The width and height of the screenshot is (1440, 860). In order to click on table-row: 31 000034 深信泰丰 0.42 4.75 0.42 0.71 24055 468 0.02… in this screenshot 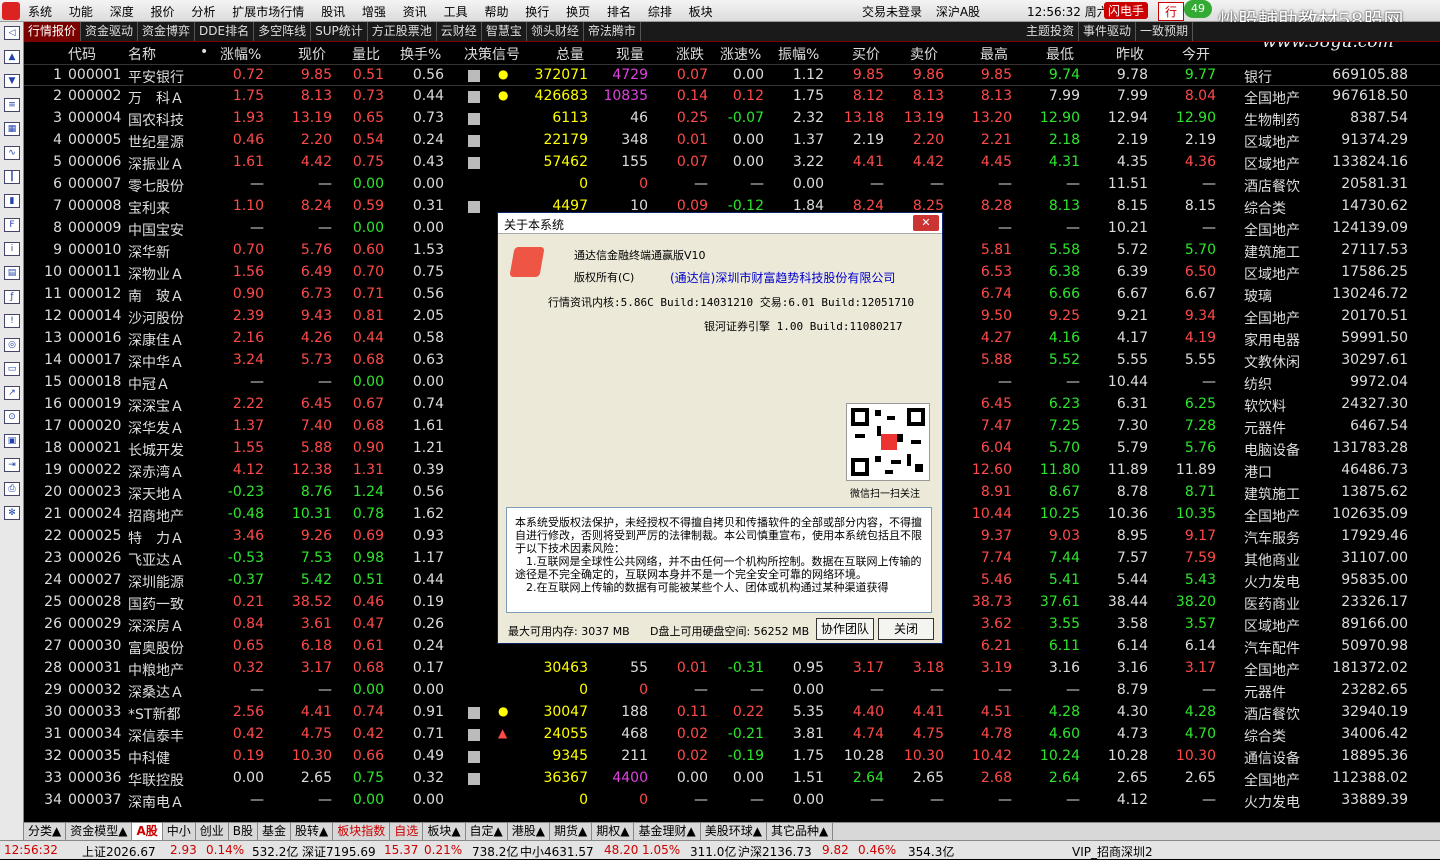, I will do `click(732, 735)`.